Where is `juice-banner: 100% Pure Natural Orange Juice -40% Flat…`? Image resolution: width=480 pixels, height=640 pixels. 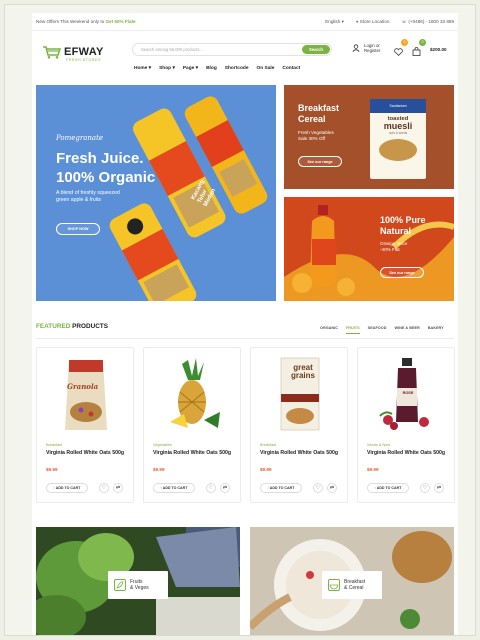 juice-banner: 100% Pure Natural Orange Juice -40% Flat… is located at coordinates (369, 249).